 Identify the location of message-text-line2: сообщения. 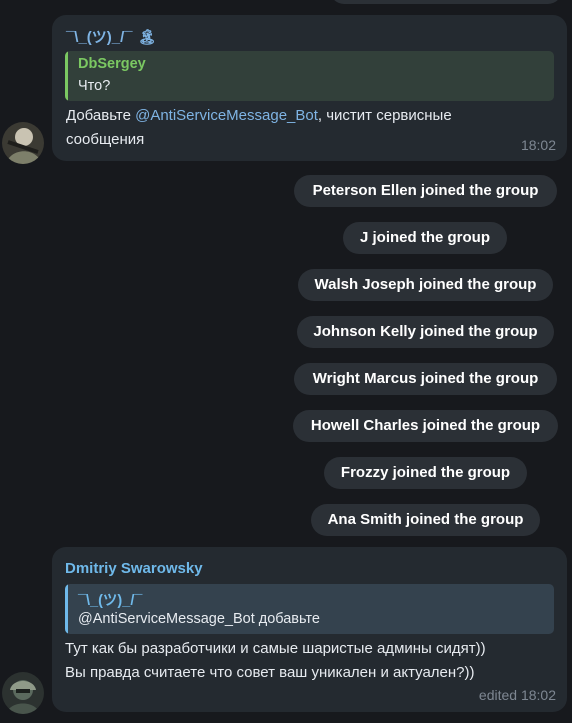
(105, 139).